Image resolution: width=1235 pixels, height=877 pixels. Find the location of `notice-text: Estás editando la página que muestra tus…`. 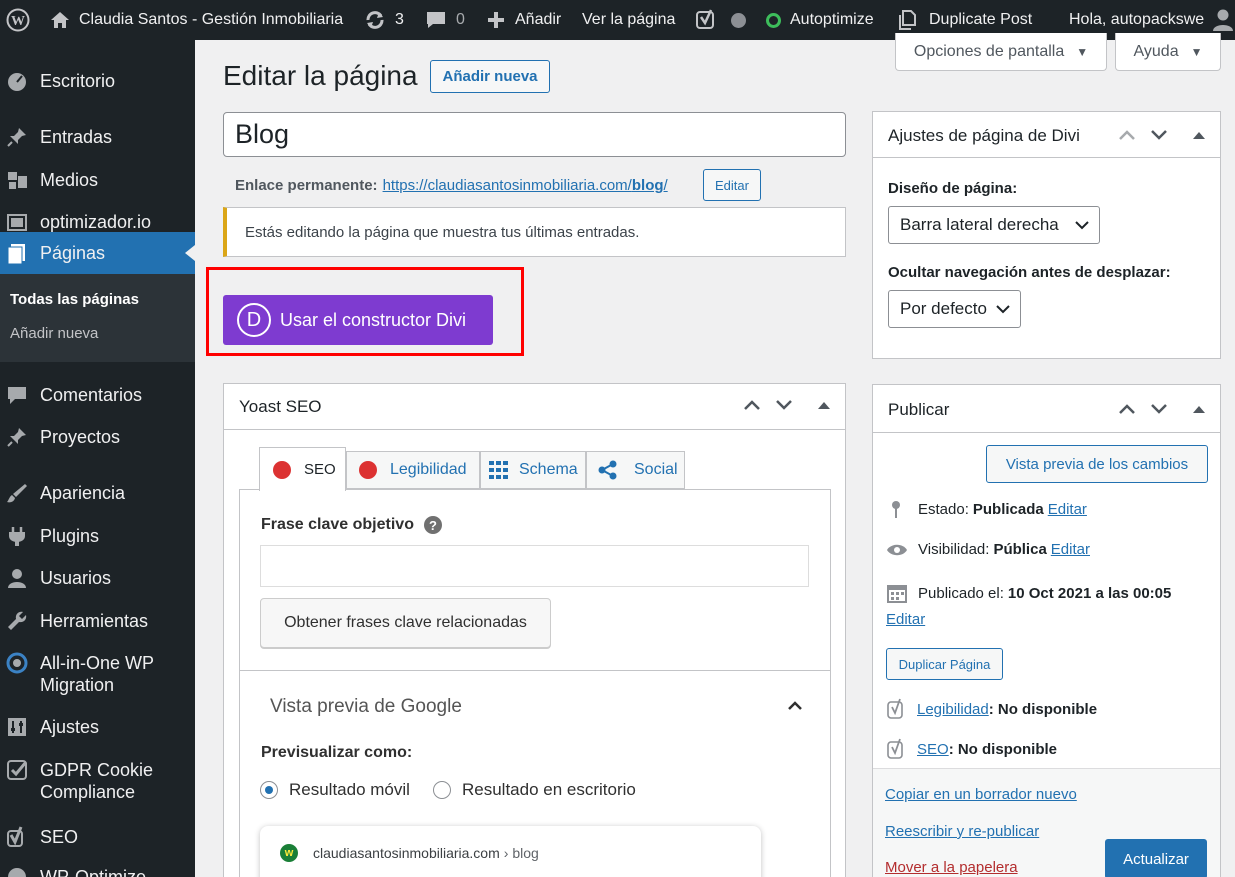

notice-text: Estás editando la página que muestra tus… is located at coordinates (442, 232).